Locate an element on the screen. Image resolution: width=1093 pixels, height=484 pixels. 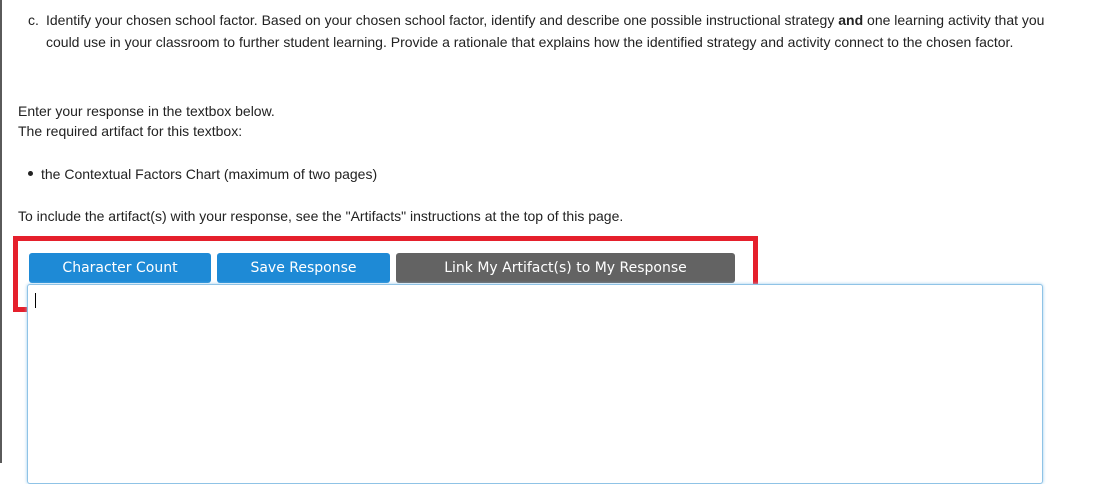
link-artifacts-button: Link My Artifact(s) to My Response is located at coordinates (565, 268).